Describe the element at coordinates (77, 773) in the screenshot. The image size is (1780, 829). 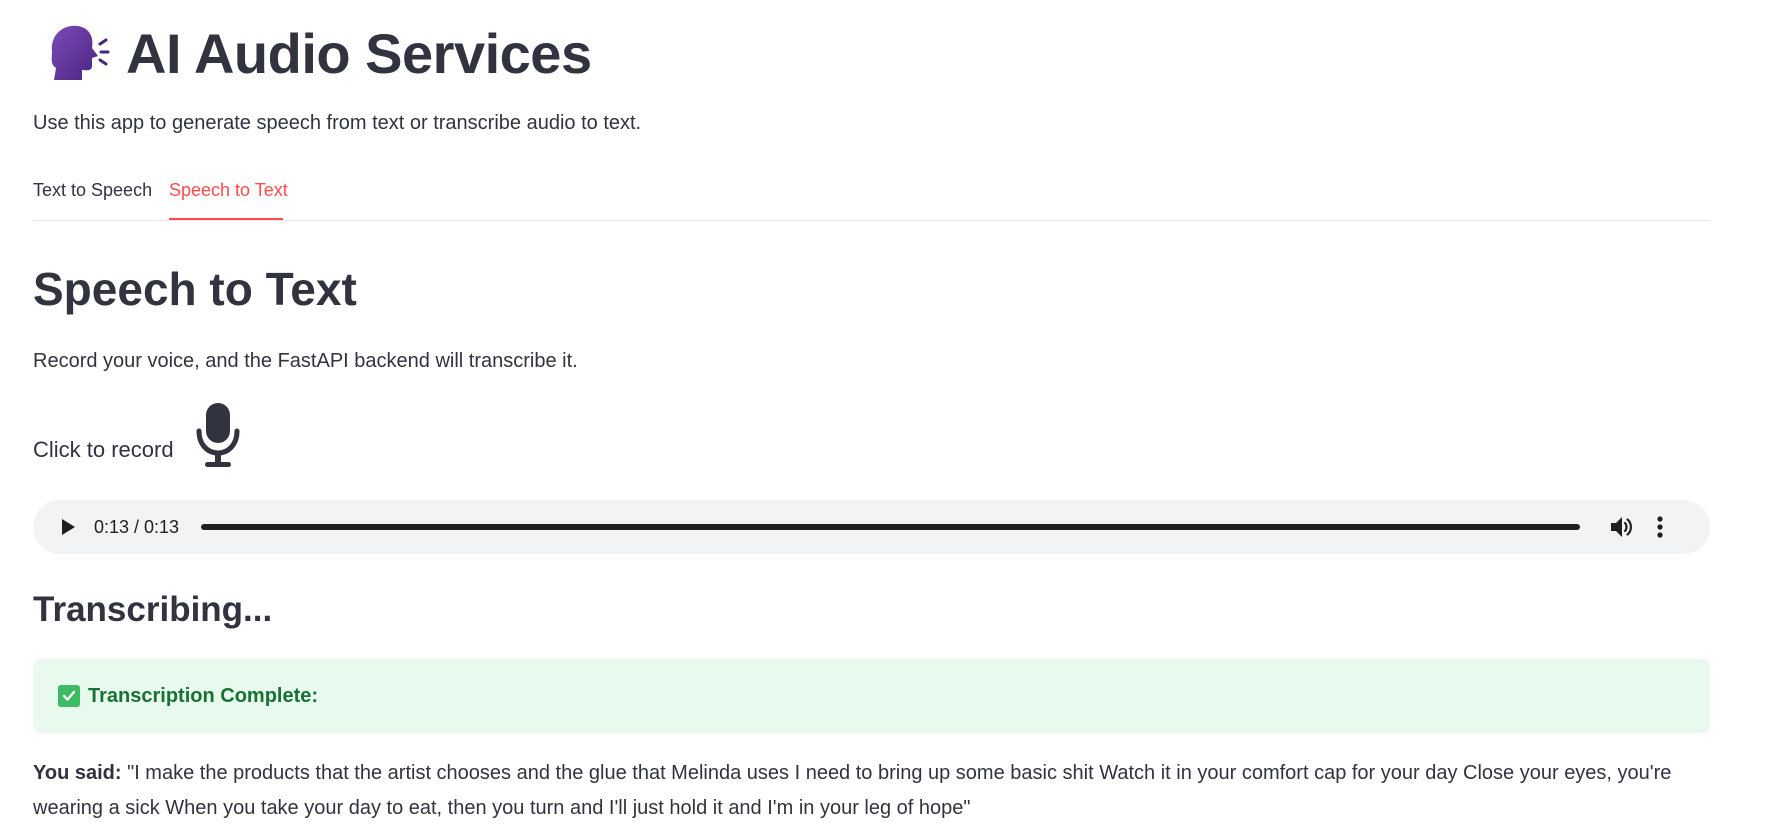
I see `result-label: You said:` at that location.